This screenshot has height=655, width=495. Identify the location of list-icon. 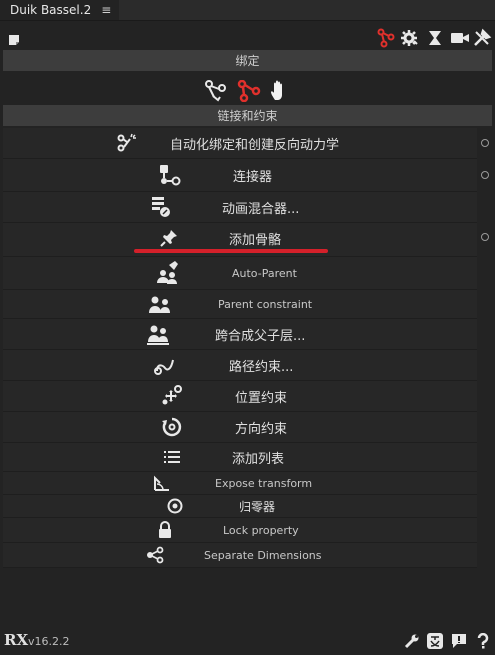
(172, 457).